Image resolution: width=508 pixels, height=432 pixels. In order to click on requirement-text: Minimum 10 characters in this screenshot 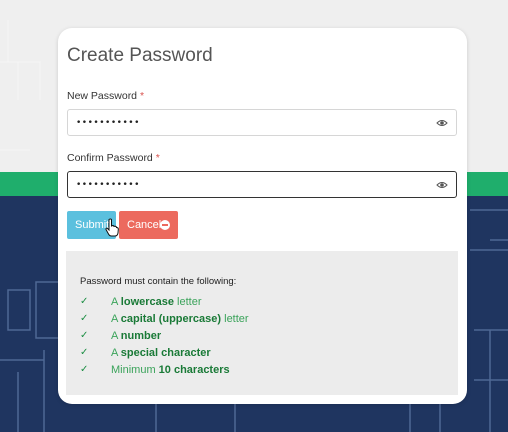, I will do `click(170, 370)`.